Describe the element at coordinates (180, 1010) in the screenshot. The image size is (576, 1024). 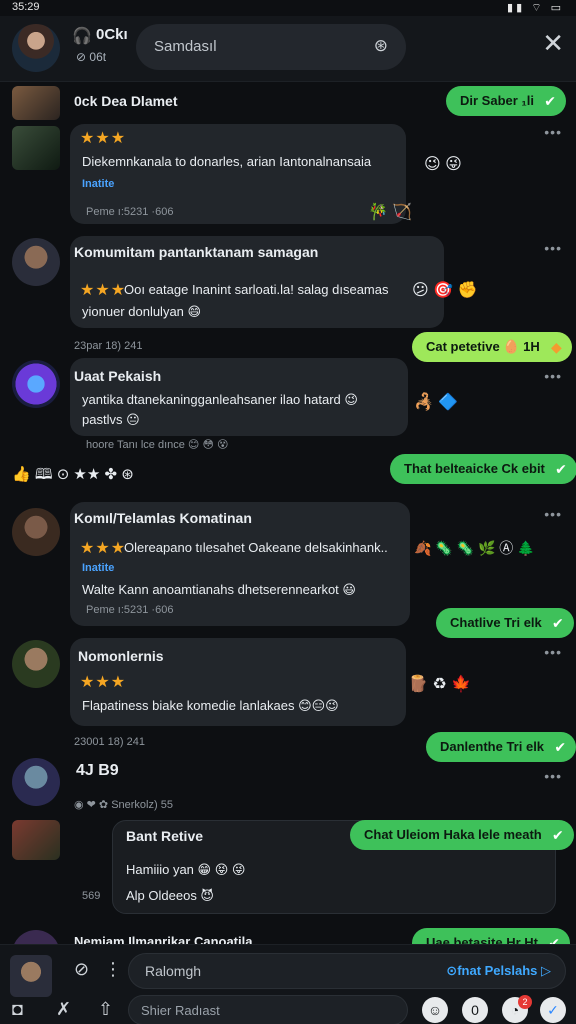
I see `compose-placeholder: Shier Radıast` at that location.